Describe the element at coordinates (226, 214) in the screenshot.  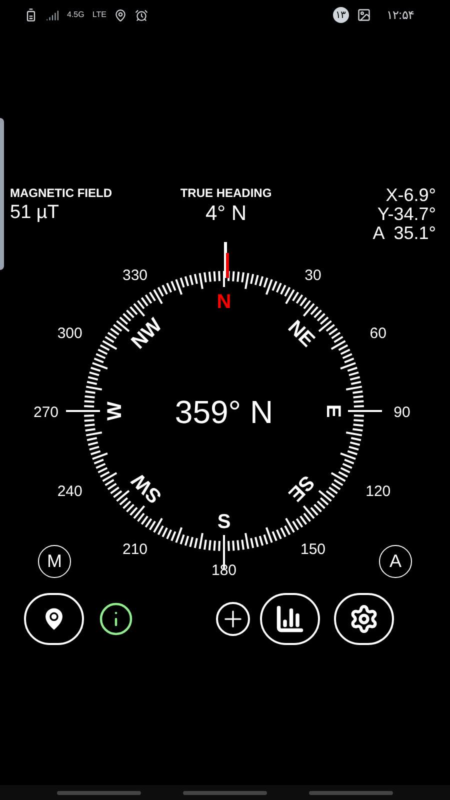
I see `true-heading-value: 4° N` at that location.